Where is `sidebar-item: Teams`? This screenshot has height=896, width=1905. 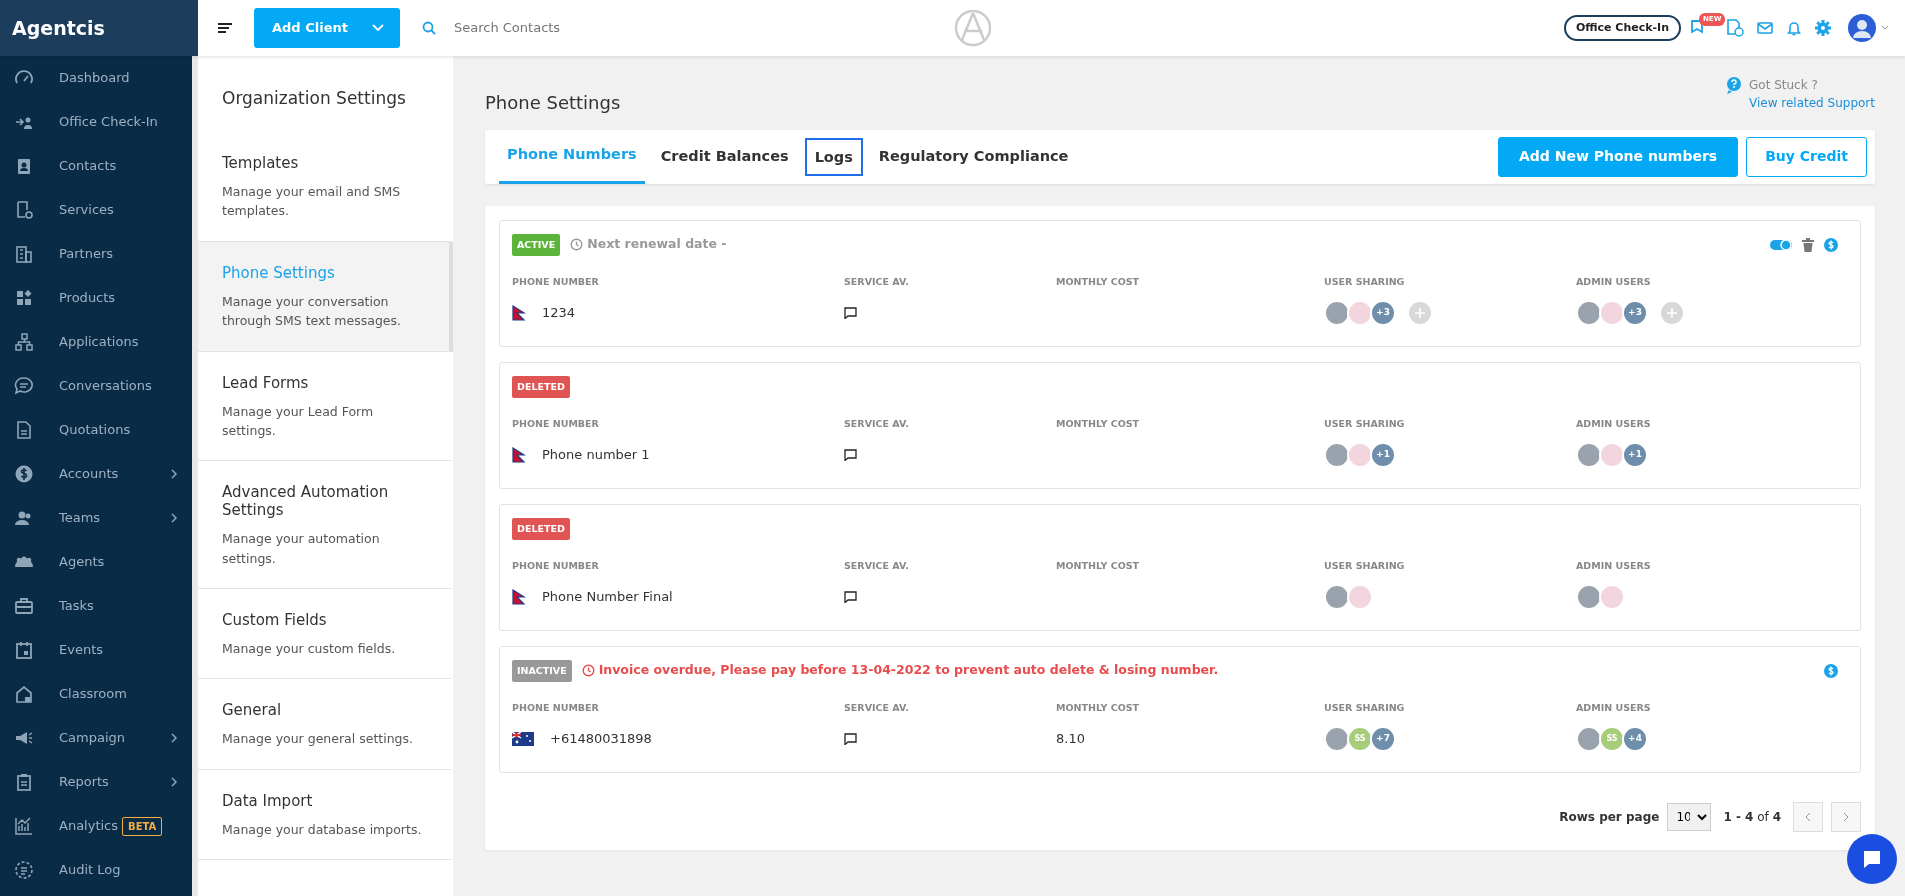
sidebar-item: Teams is located at coordinates (96, 518).